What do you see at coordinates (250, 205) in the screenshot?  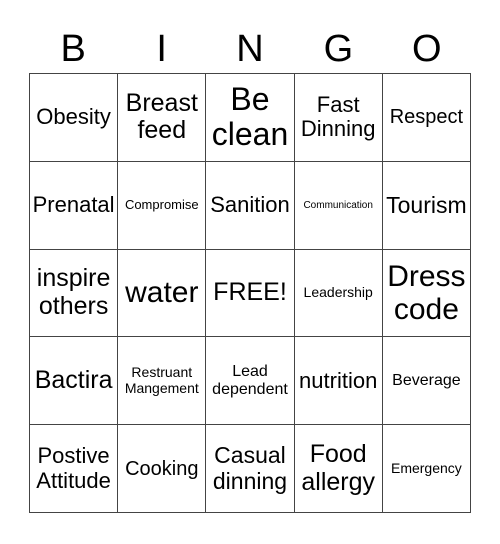 I see `bingo-cell: Sanition` at bounding box center [250, 205].